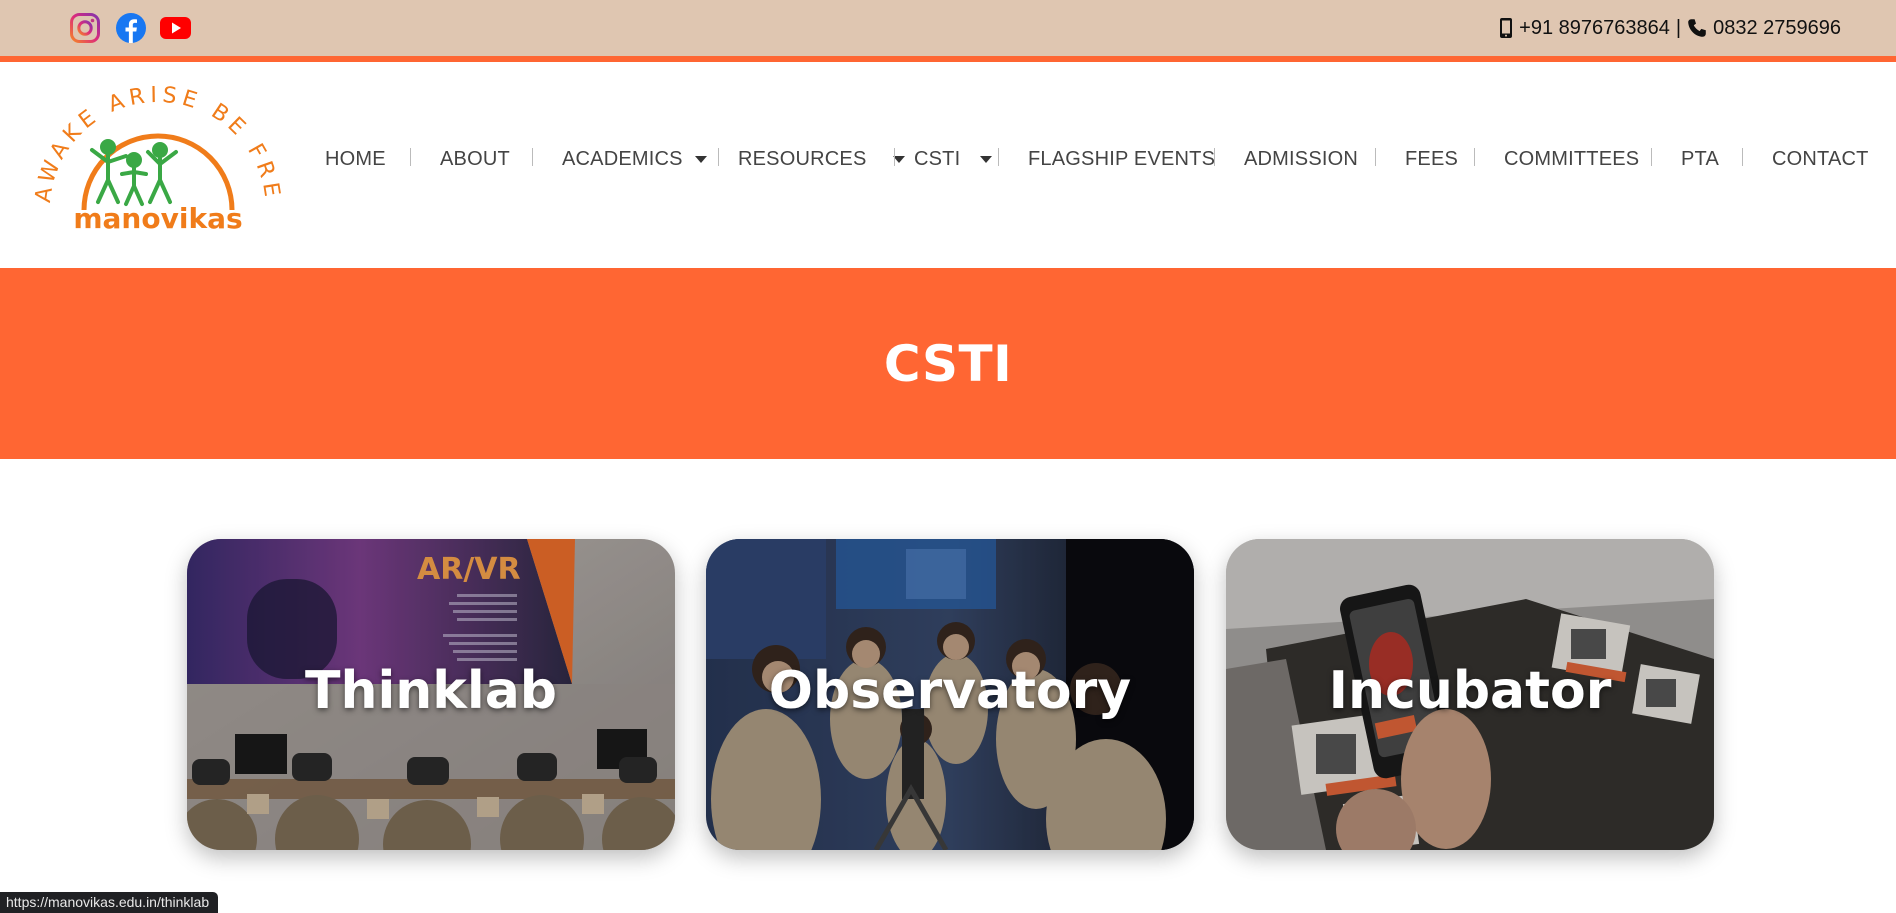 The height and width of the screenshot is (913, 1896). I want to click on nav-resources: RESOURCES, so click(821, 159).